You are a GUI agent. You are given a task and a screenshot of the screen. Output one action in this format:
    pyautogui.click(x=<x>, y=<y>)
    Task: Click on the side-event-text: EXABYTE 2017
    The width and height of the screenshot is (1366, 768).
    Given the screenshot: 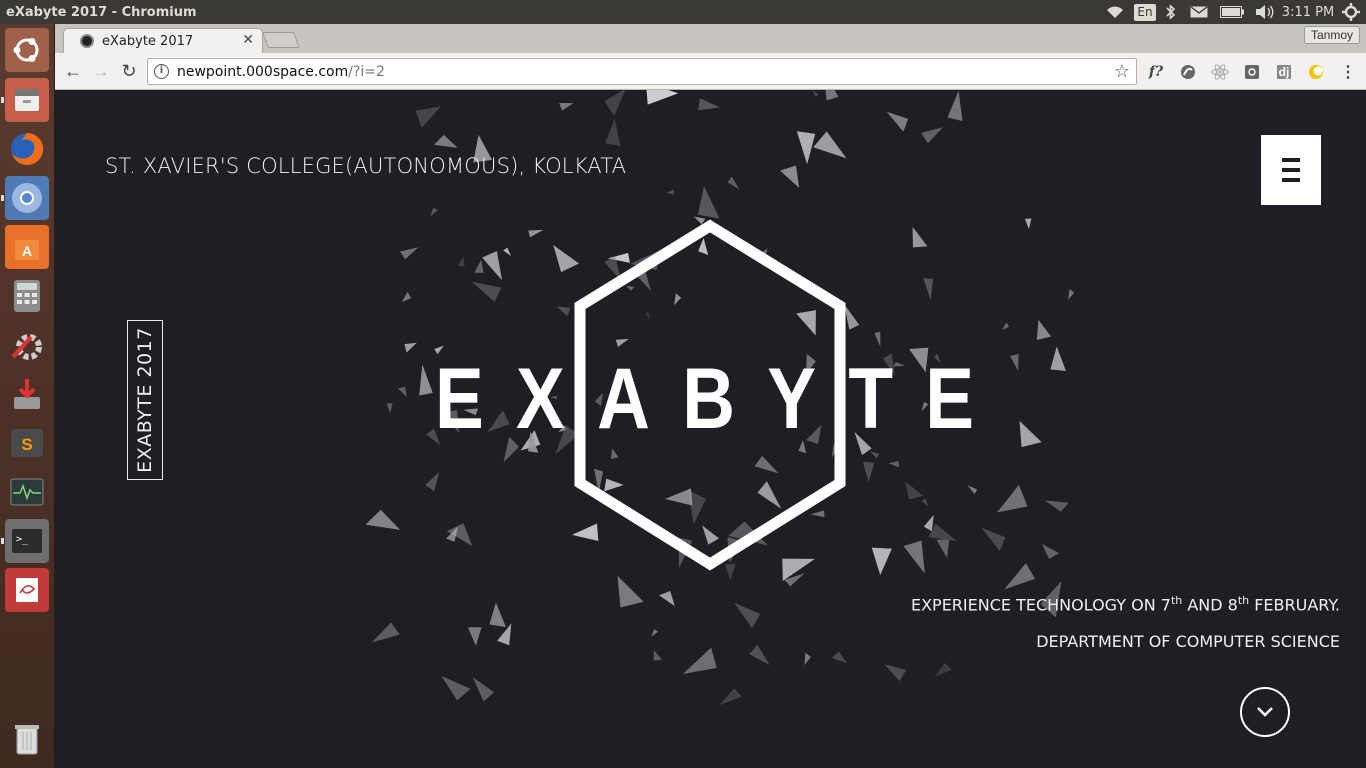 What is the action you would take?
    pyautogui.click(x=145, y=400)
    